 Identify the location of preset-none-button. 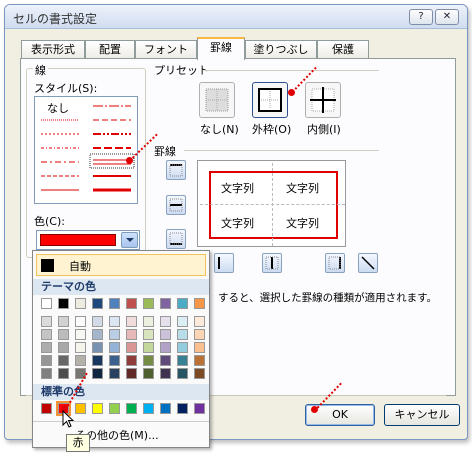
(217, 100).